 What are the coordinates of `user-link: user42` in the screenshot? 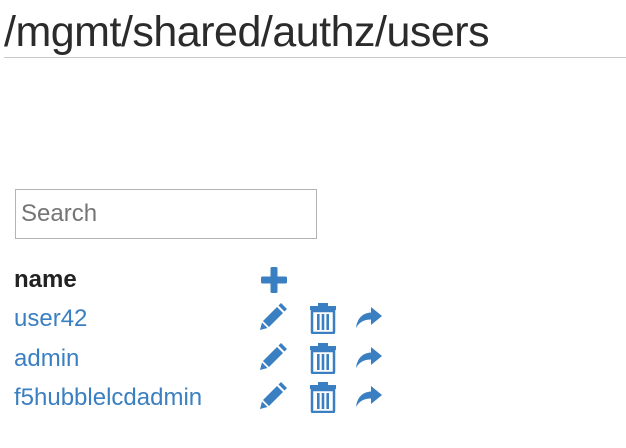 It's located at (50, 319).